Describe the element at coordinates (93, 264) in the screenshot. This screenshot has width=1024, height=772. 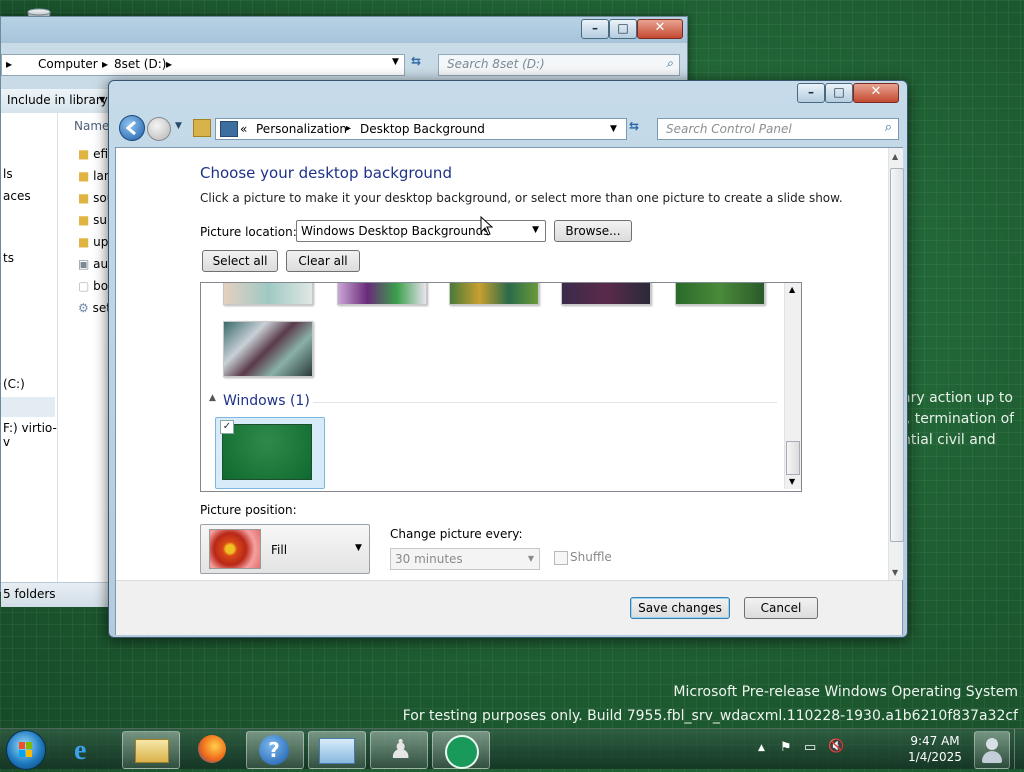
I see `list-item: ▣ au` at that location.